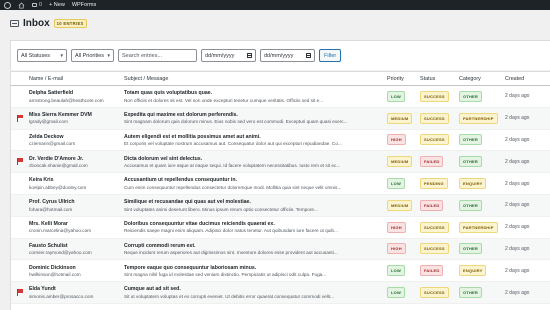 This screenshot has width=550, height=310. What do you see at coordinates (76, 115) in the screenshot?
I see `sender-name: Miss Sierra Kemmer DVM` at bounding box center [76, 115].